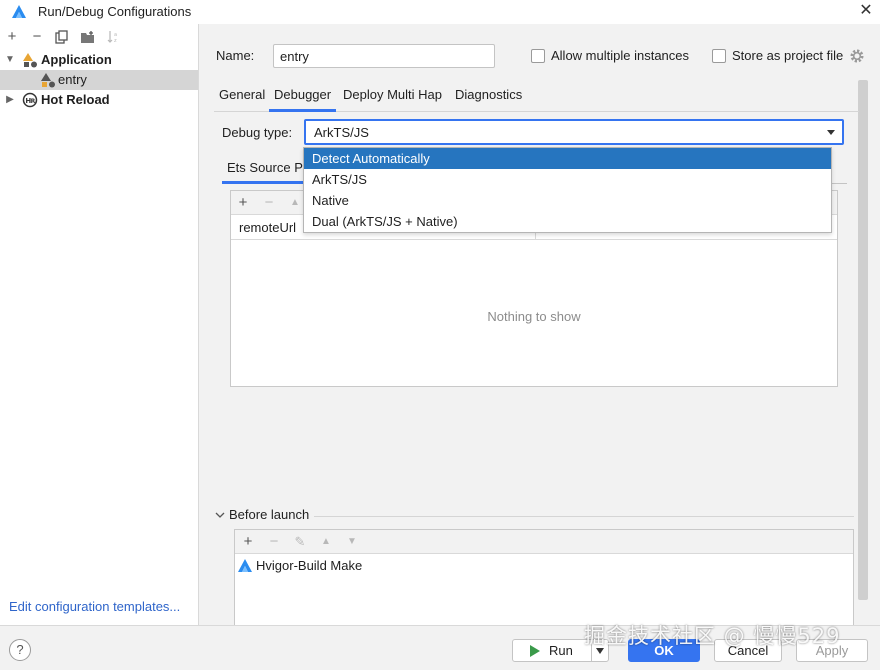  I want to click on empty-state-text: Nothing to show, so click(534, 316).